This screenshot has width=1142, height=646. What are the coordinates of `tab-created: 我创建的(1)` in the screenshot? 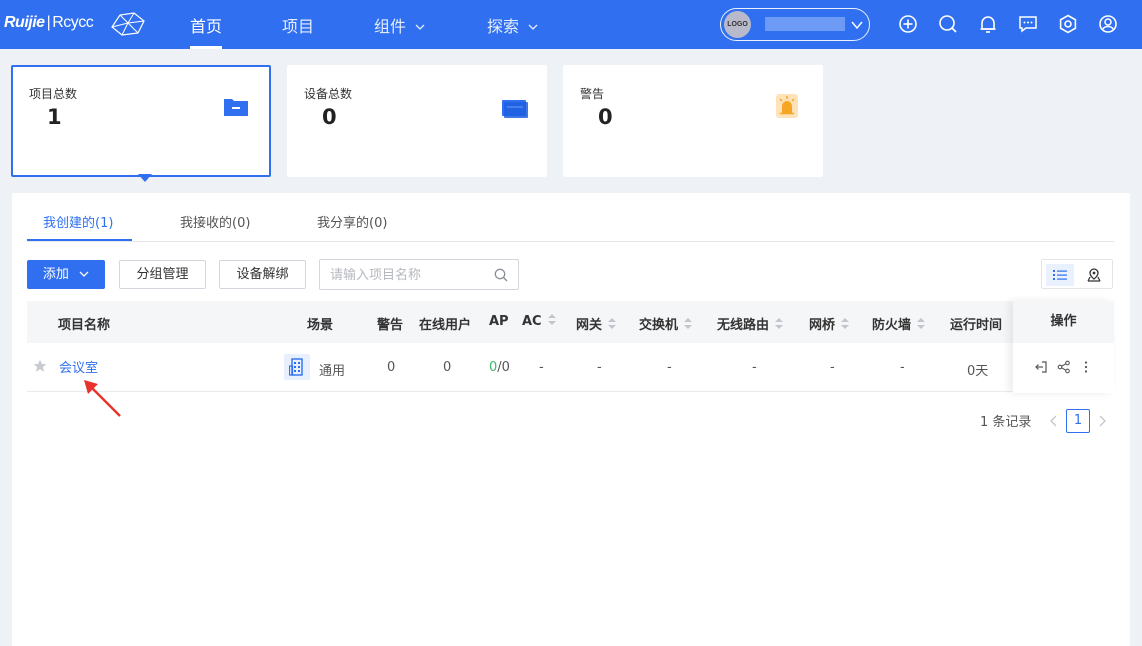 It's located at (78, 221).